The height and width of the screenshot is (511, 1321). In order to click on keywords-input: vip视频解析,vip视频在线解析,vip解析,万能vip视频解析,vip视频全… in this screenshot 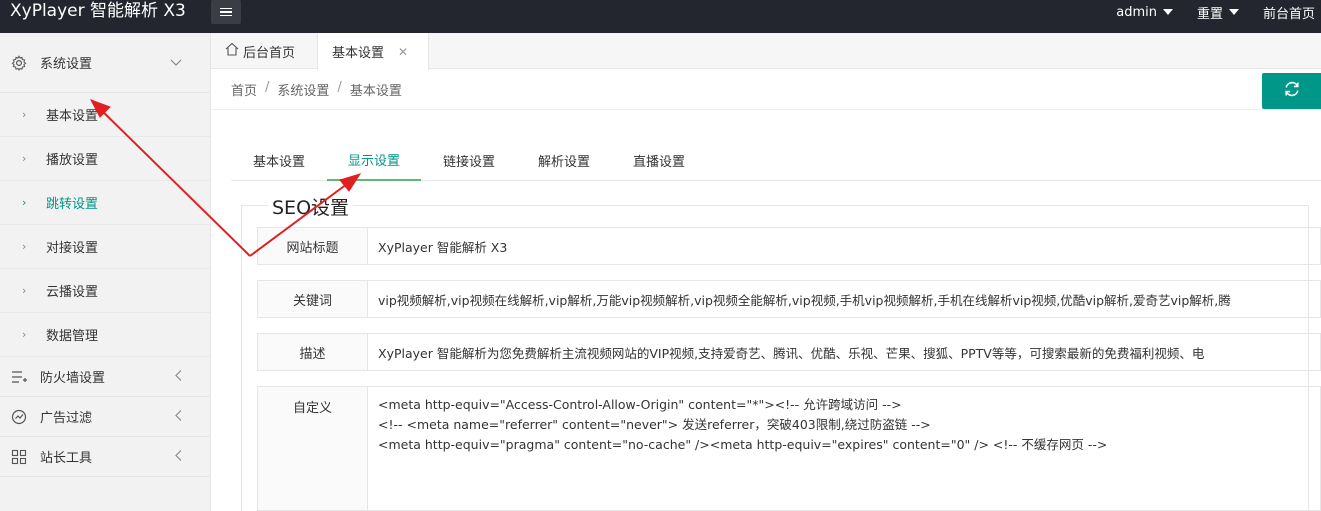, I will do `click(844, 299)`.